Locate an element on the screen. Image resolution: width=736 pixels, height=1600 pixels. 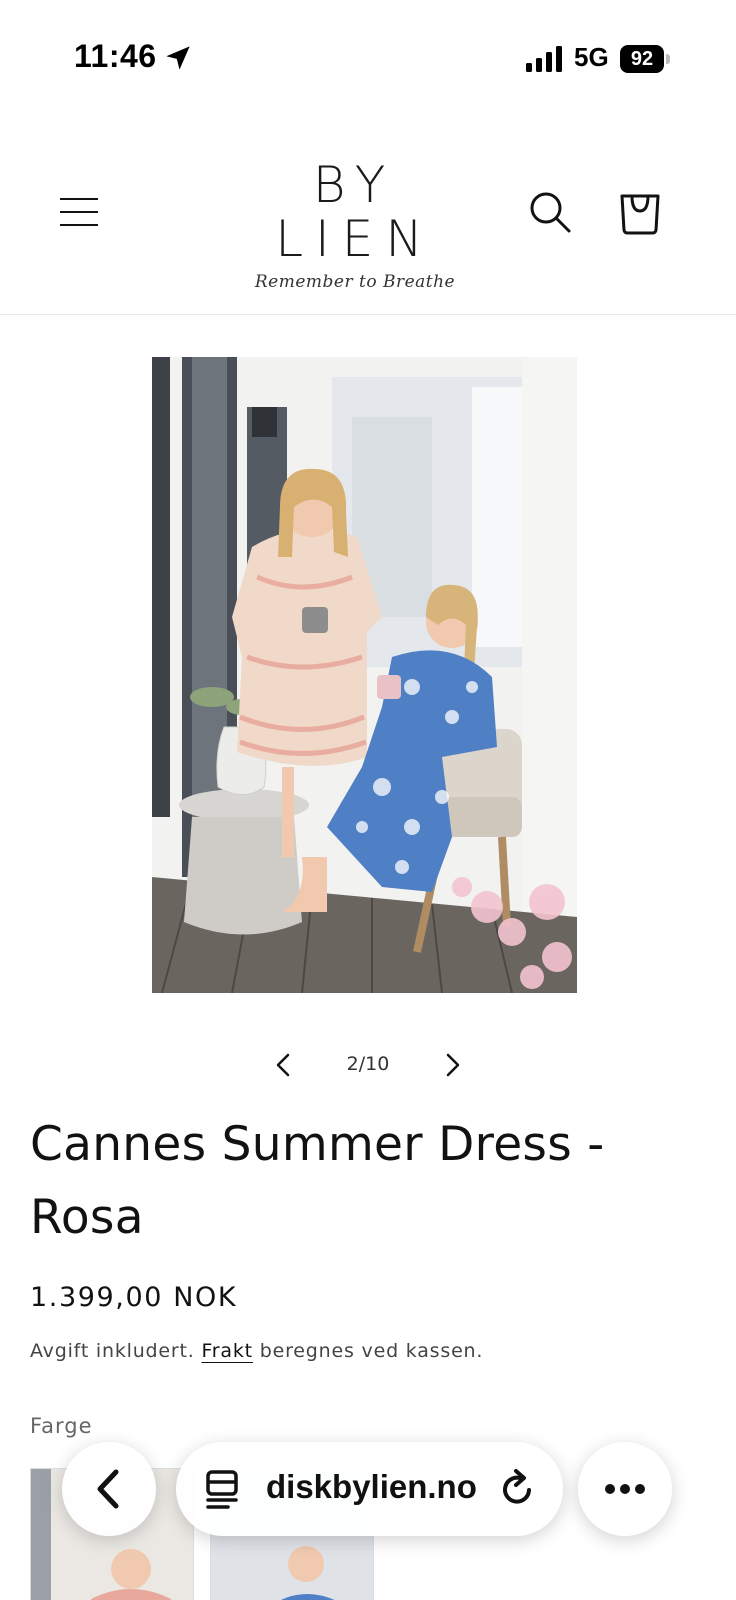
address-bar: diskbylien.no is located at coordinates (369, 1489).